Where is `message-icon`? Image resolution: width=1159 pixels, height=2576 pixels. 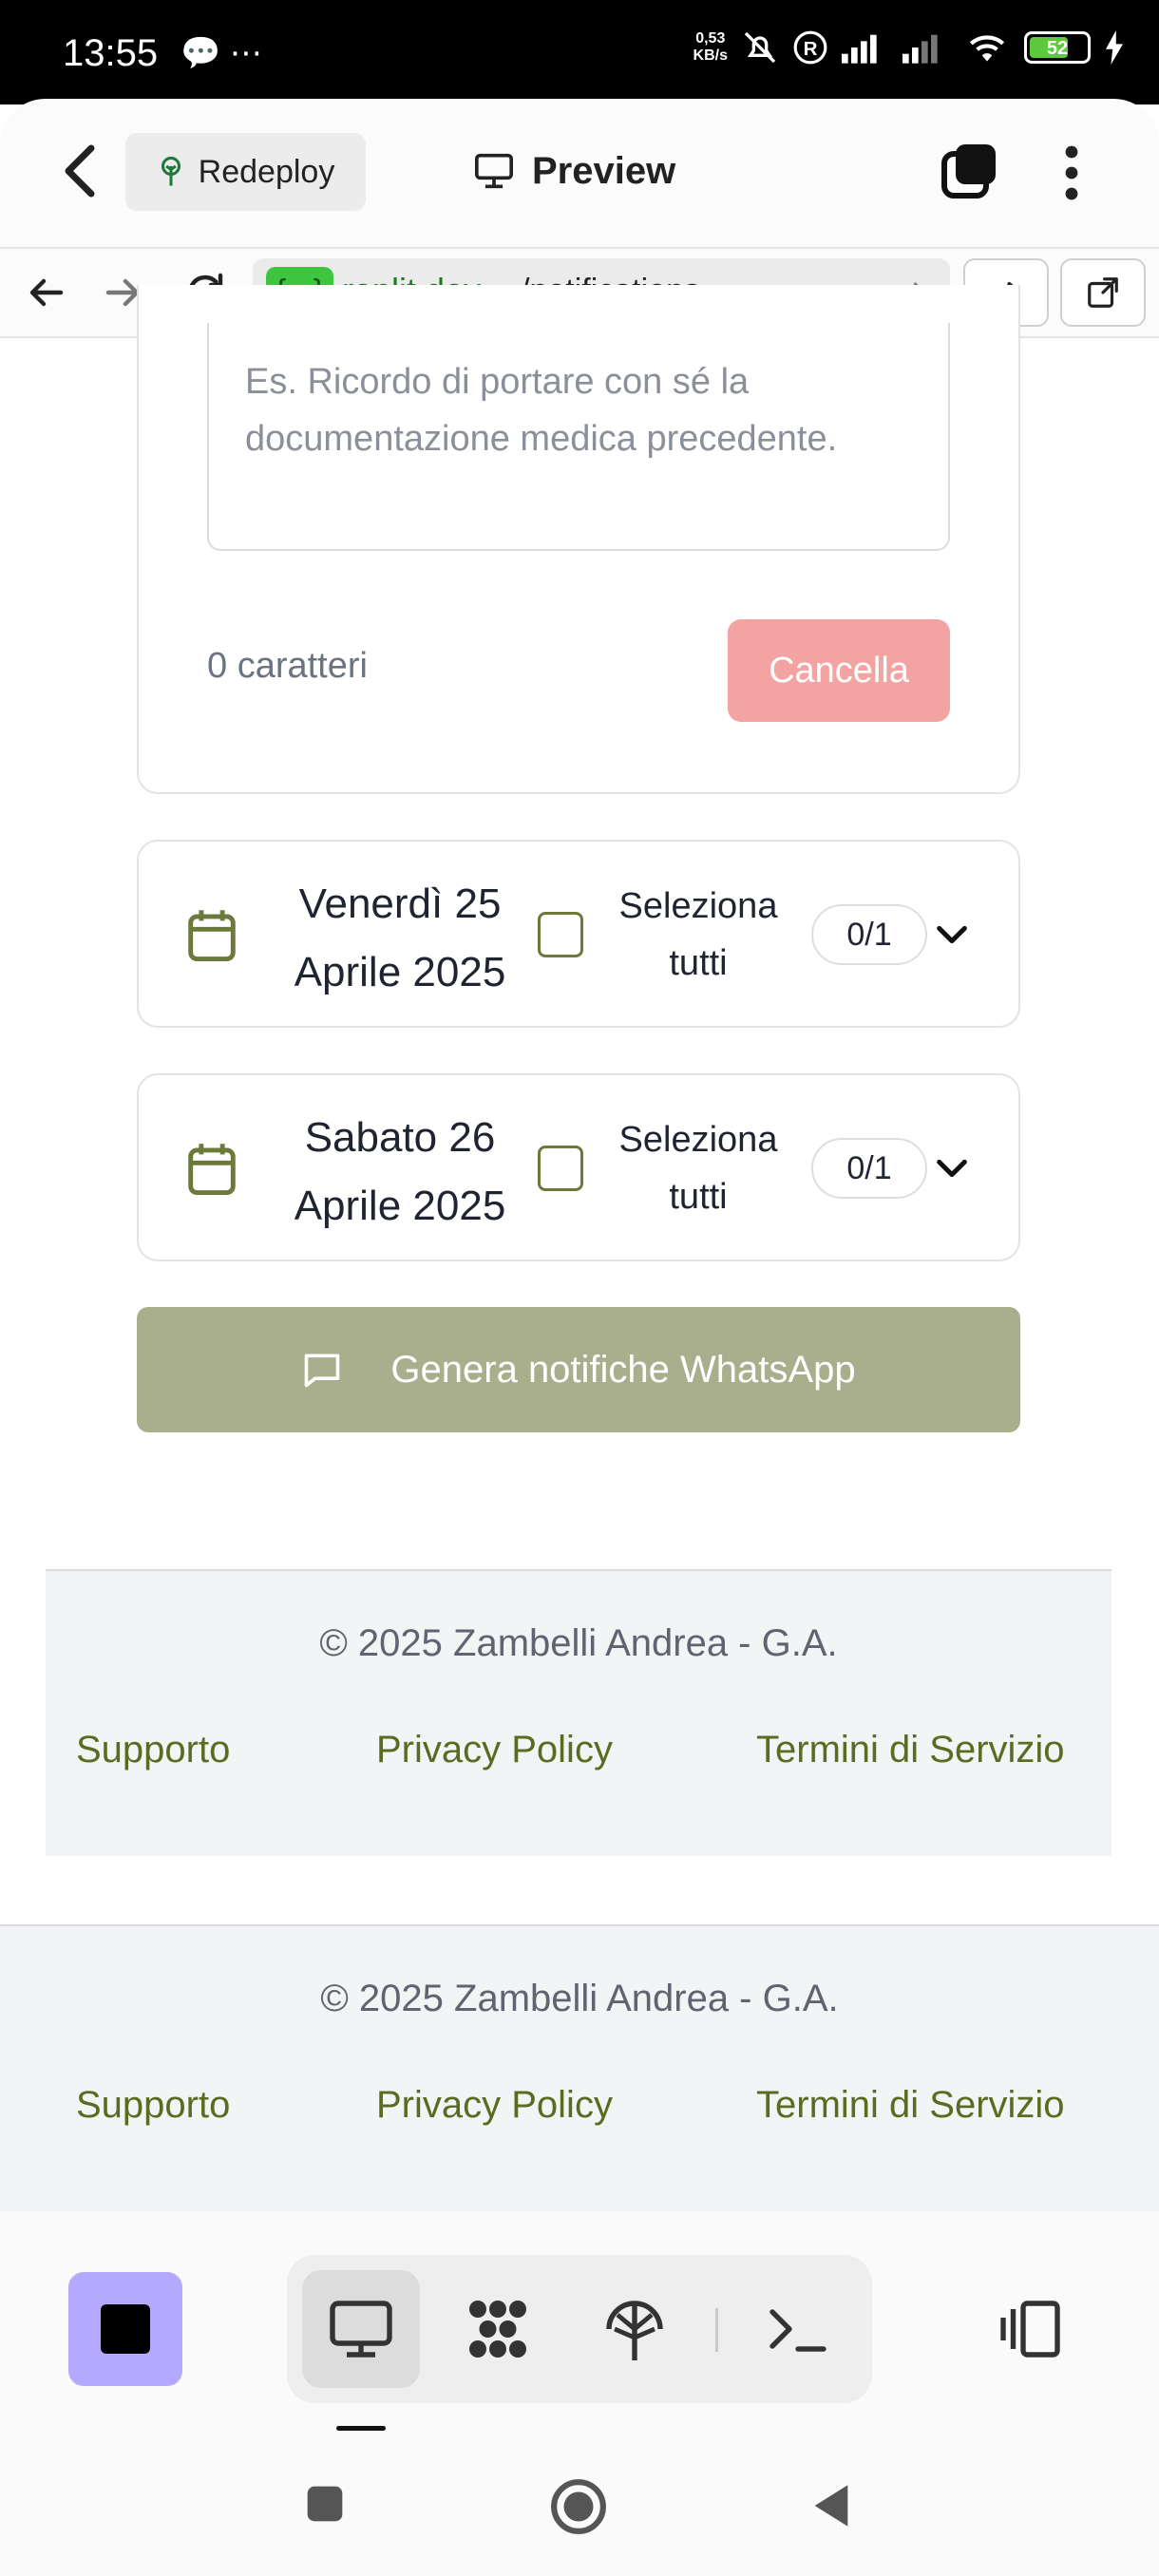 message-icon is located at coordinates (322, 1371).